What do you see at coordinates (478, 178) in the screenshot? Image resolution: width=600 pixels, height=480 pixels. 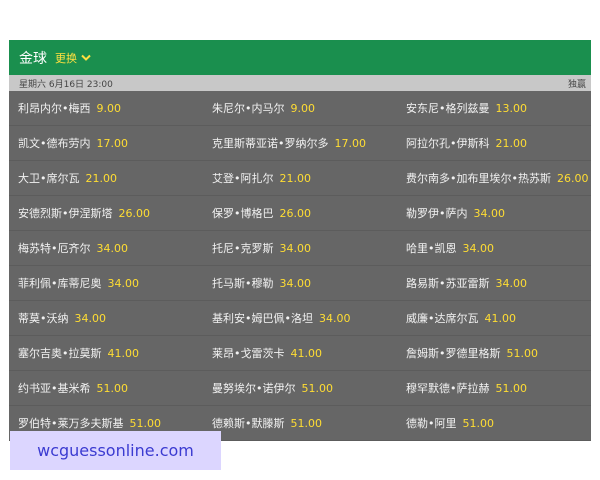 I see `player-name: 费尔南多•加布里埃尔•热苏斯` at bounding box center [478, 178].